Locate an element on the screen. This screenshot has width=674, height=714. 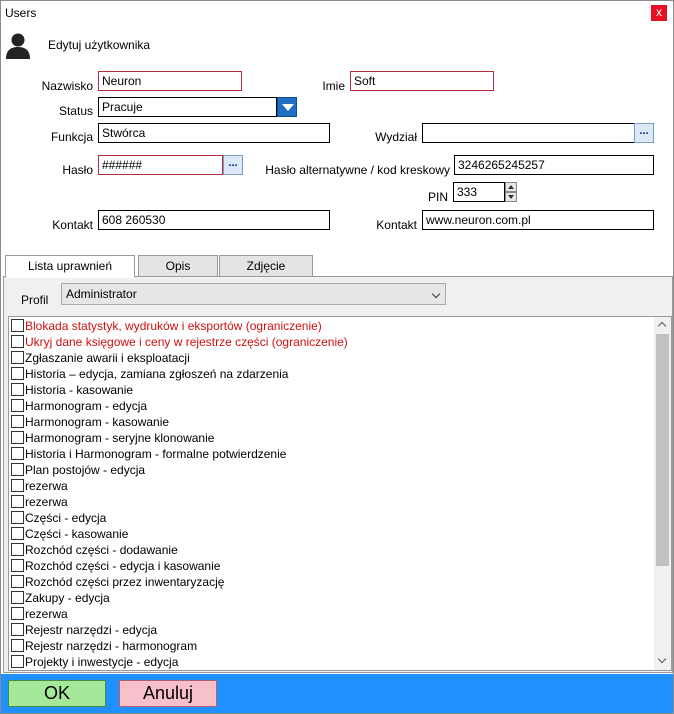
surname-field: Neuron is located at coordinates (170, 81).